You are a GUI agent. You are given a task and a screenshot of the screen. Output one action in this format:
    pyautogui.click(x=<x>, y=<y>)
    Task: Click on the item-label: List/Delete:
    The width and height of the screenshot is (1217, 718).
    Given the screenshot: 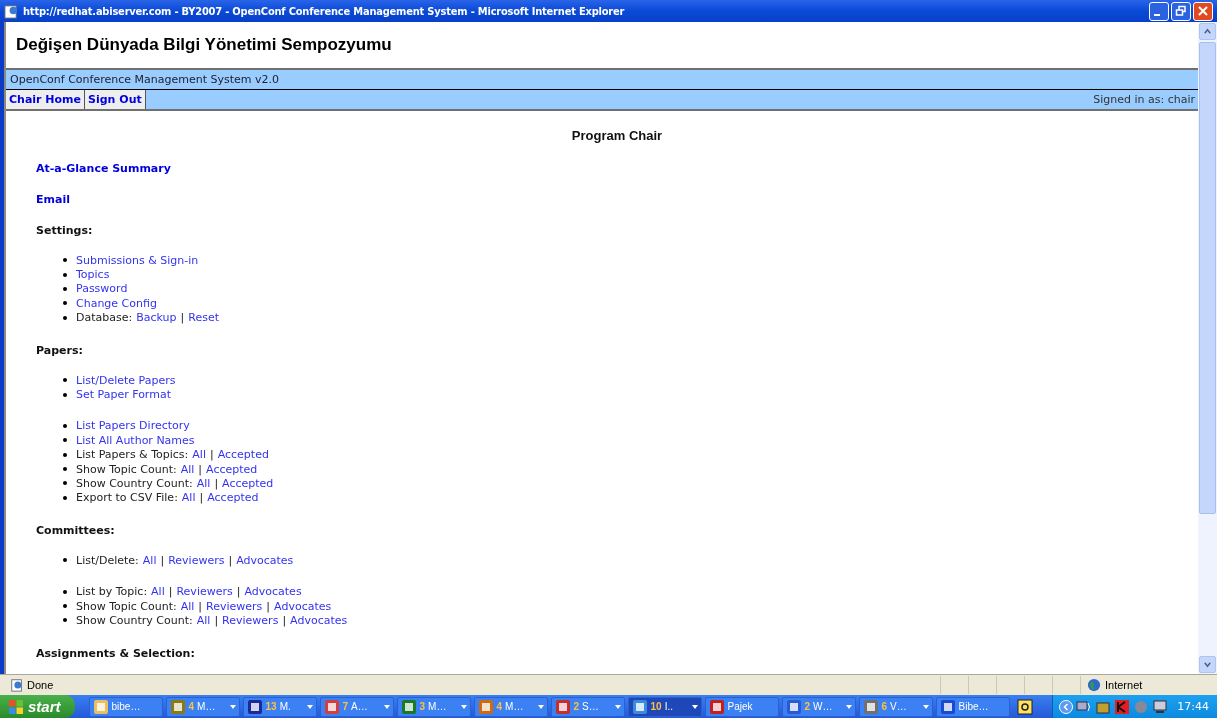 What is the action you would take?
    pyautogui.click(x=107, y=560)
    